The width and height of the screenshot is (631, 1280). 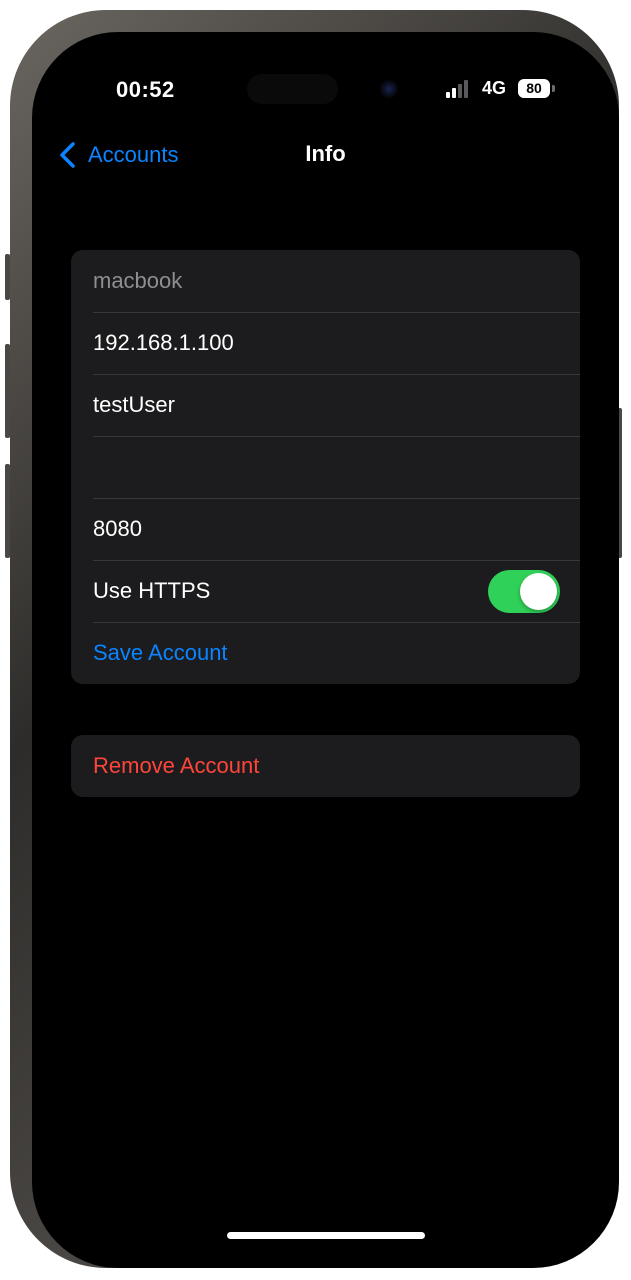 What do you see at coordinates (7, 511) in the screenshot?
I see `volume-down-button` at bounding box center [7, 511].